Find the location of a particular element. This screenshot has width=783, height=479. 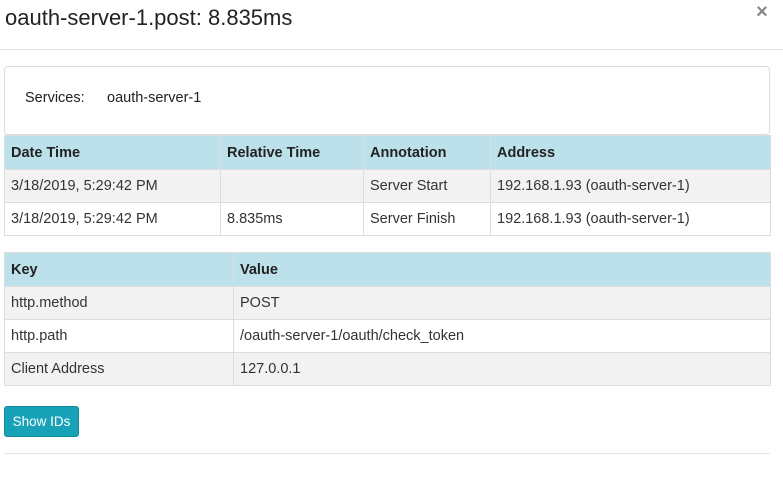

services-label: Services: is located at coordinates (55, 98).